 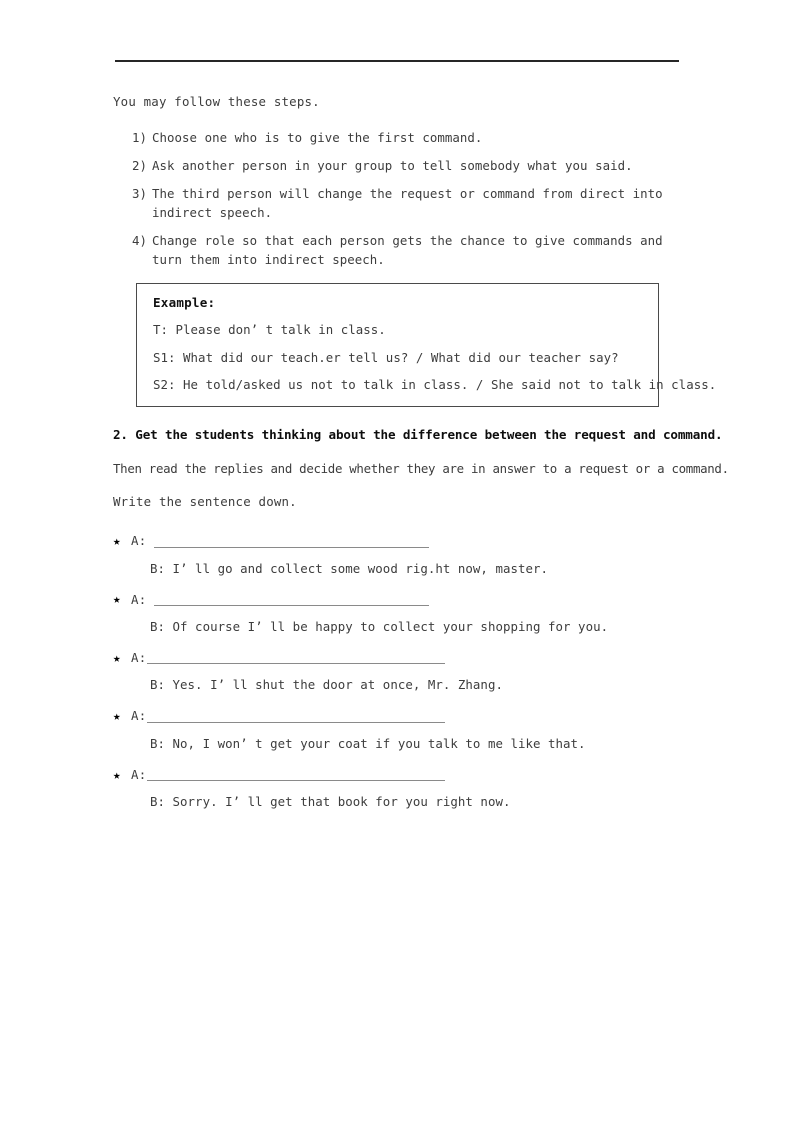 I want to click on step-number: 2), so click(x=140, y=166).